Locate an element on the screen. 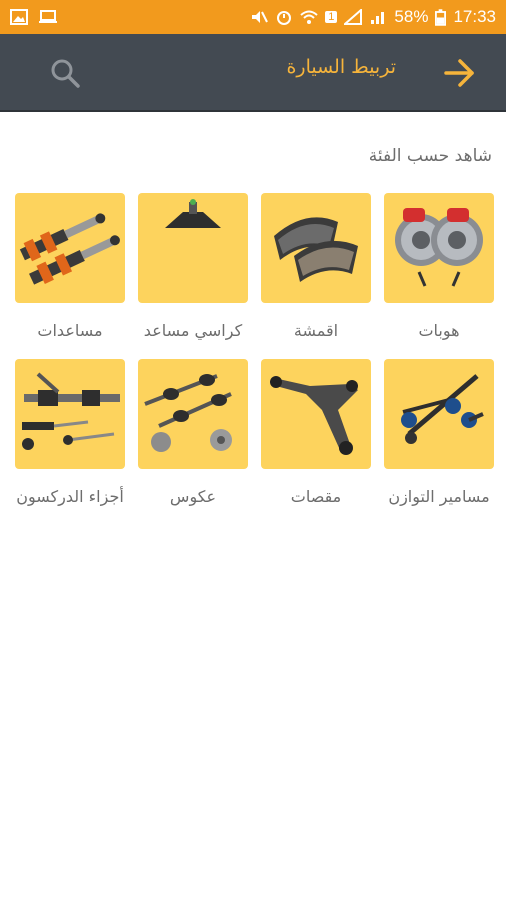 The width and height of the screenshot is (506, 900). page-title: تربيط السيارة is located at coordinates (341, 67).